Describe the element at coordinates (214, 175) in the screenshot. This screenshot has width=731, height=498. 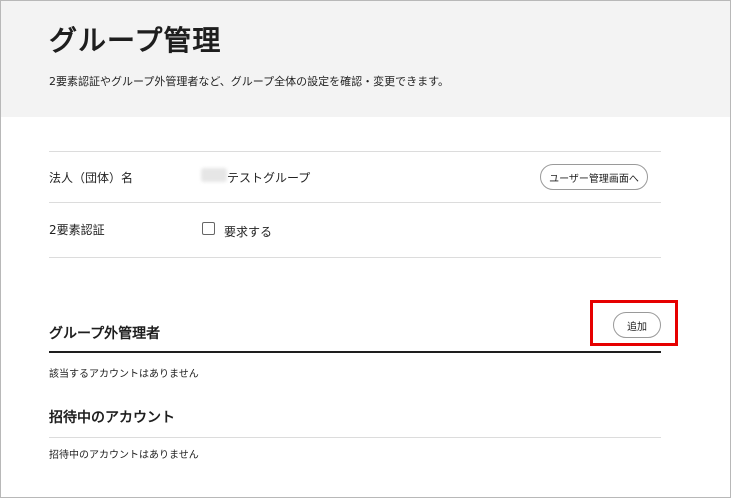
I see `redacted-text` at that location.